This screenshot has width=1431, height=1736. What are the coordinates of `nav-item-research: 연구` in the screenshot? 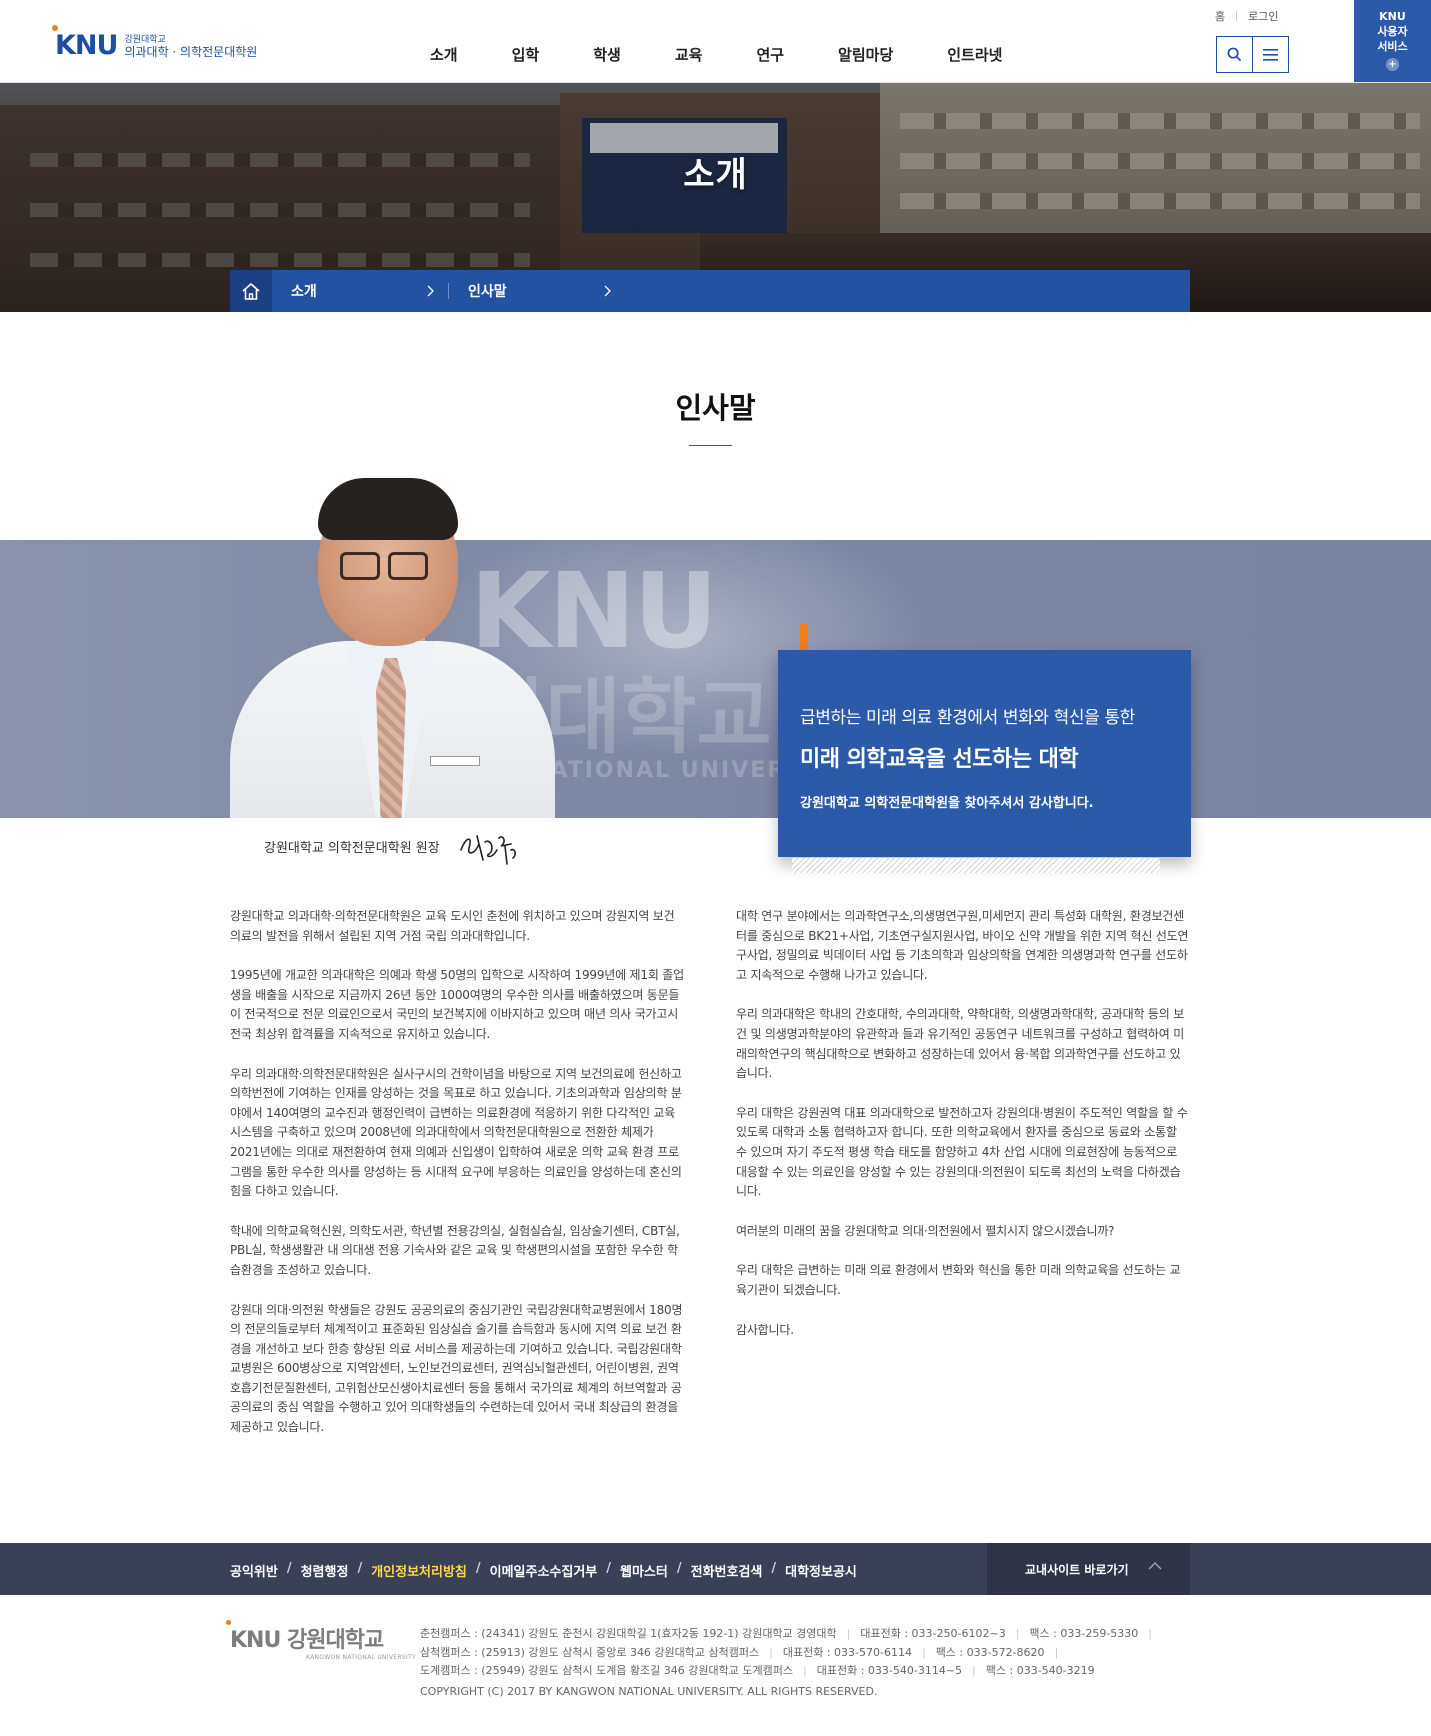 It's located at (770, 54).